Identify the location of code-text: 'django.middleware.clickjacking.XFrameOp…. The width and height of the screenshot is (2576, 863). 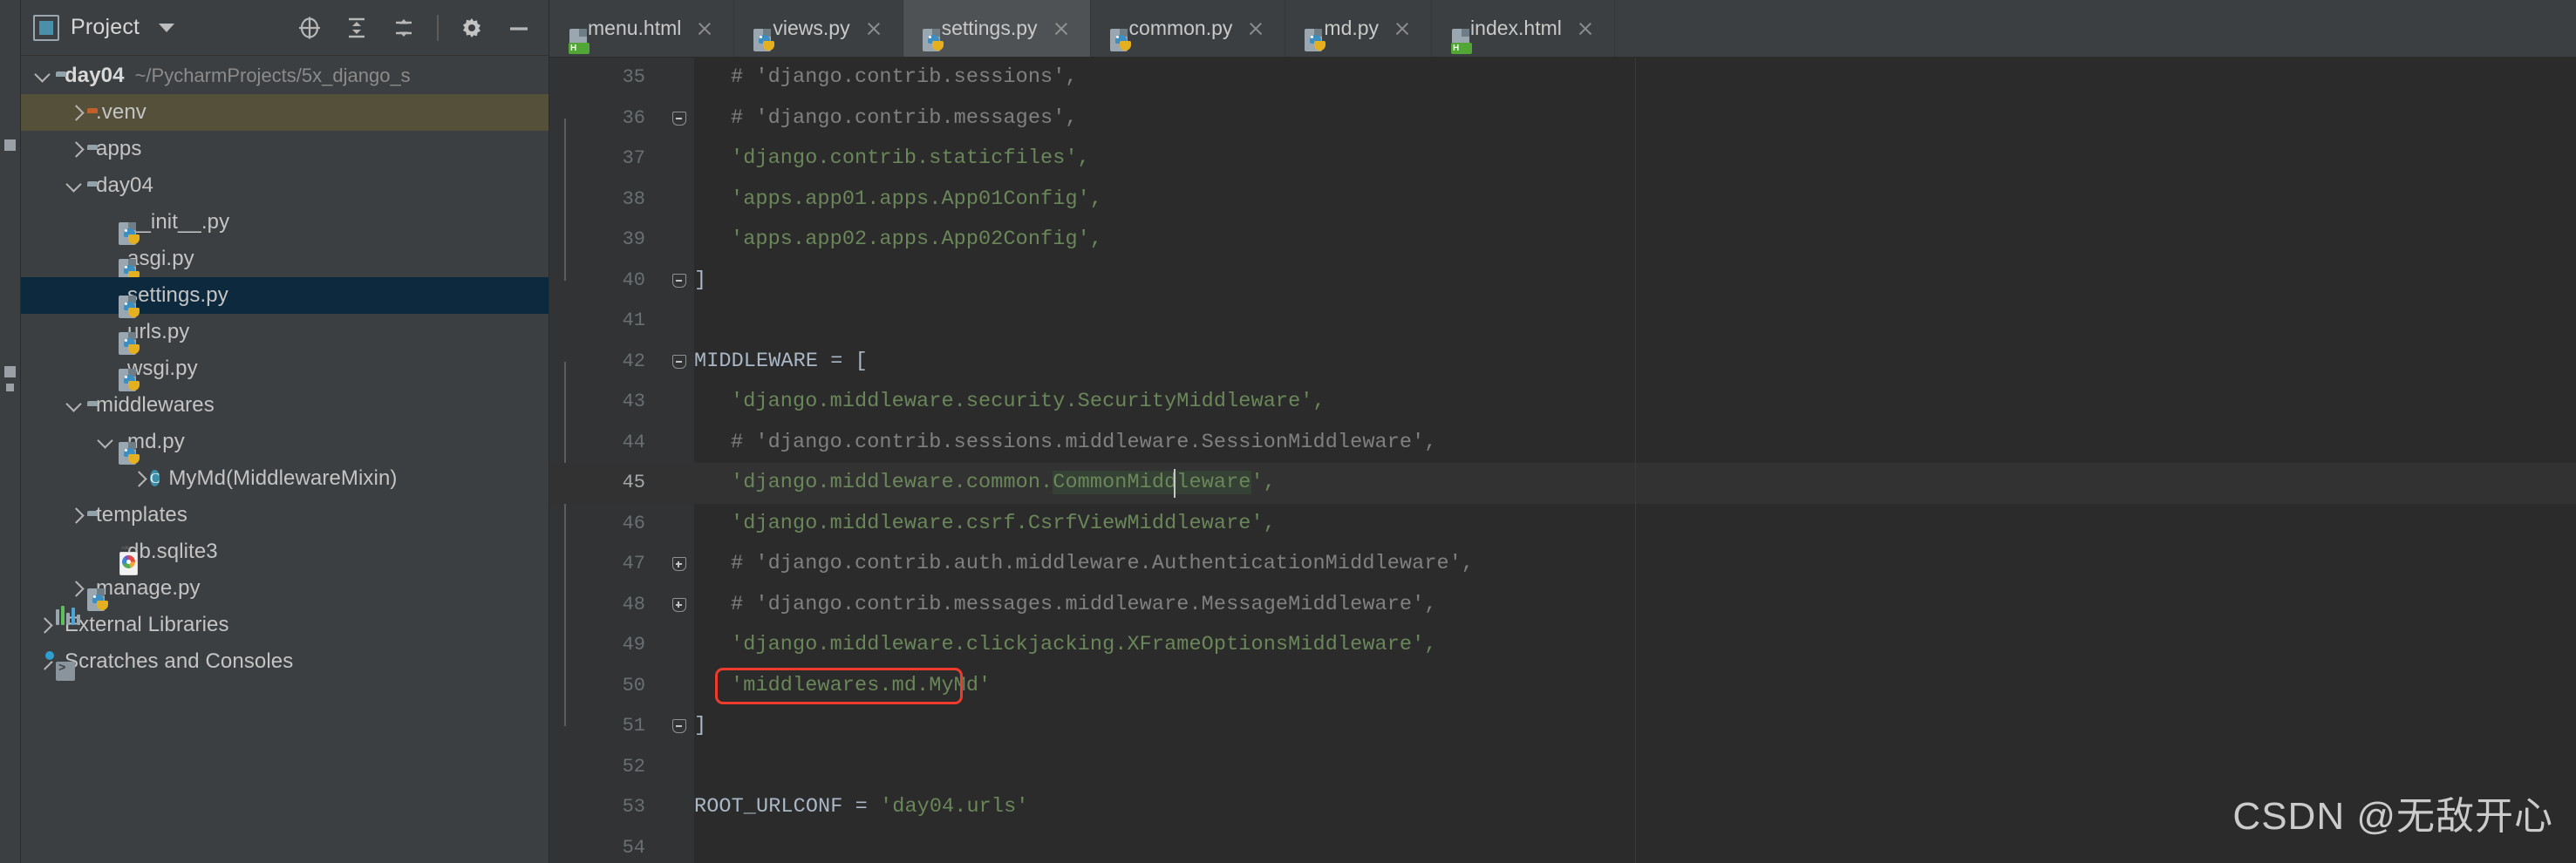
(1654, 645).